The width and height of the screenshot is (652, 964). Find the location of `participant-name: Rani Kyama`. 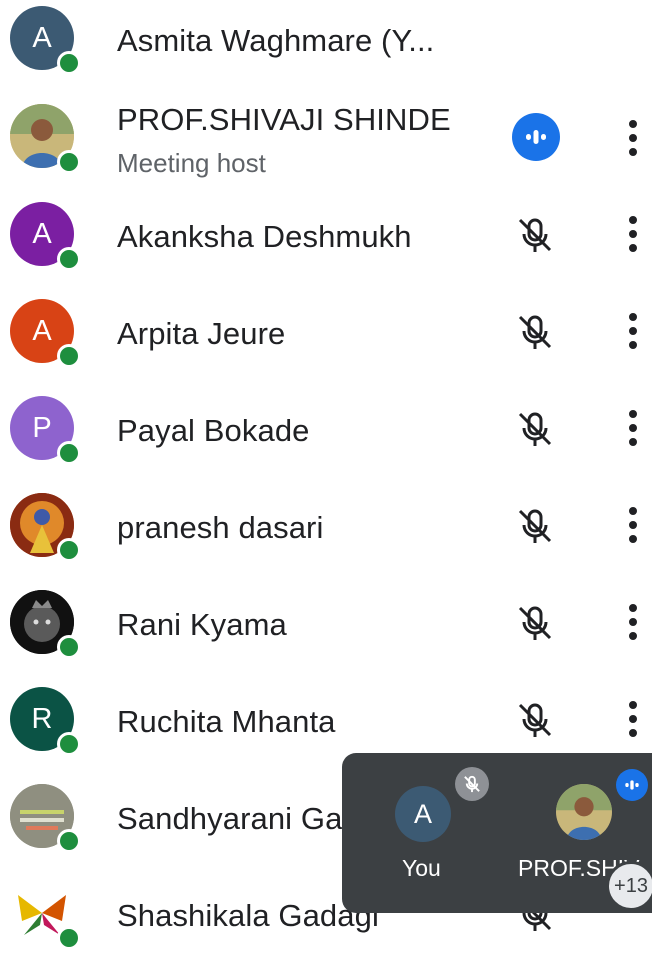

participant-name: Rani Kyama is located at coordinates (202, 624).